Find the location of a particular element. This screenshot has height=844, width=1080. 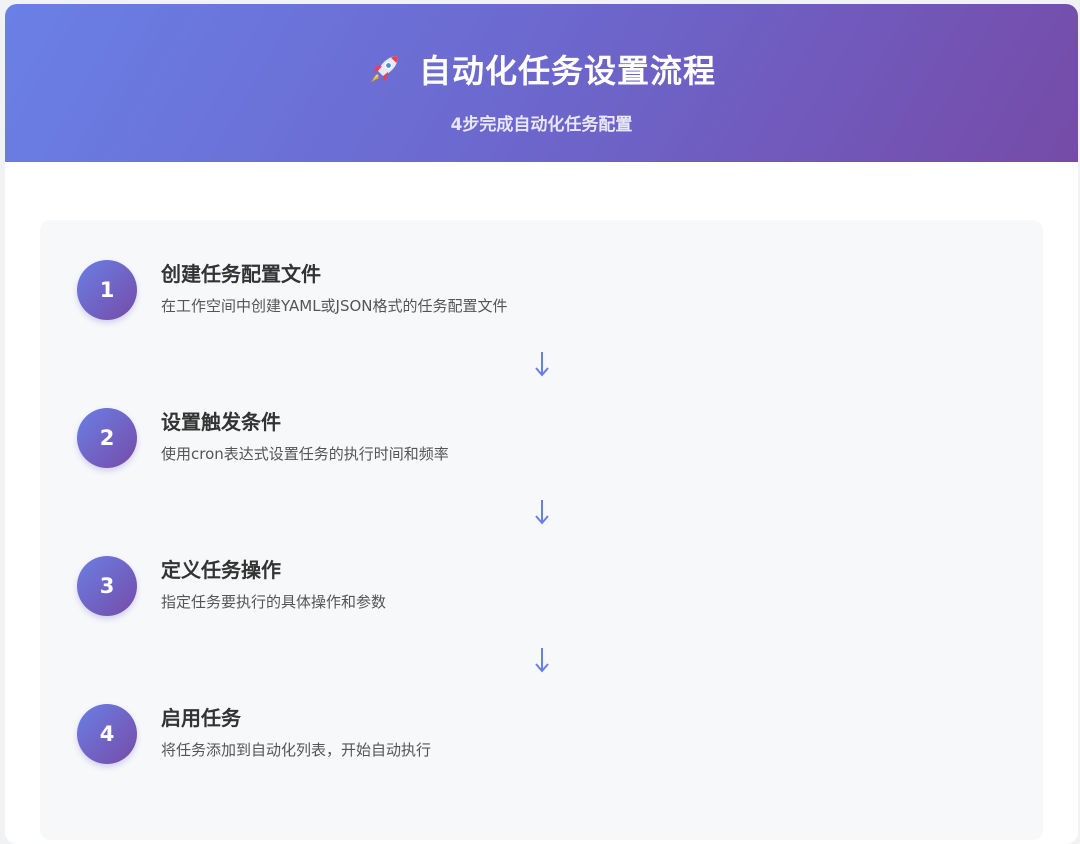

step-title: 创建任务配置文件 is located at coordinates (241, 274).